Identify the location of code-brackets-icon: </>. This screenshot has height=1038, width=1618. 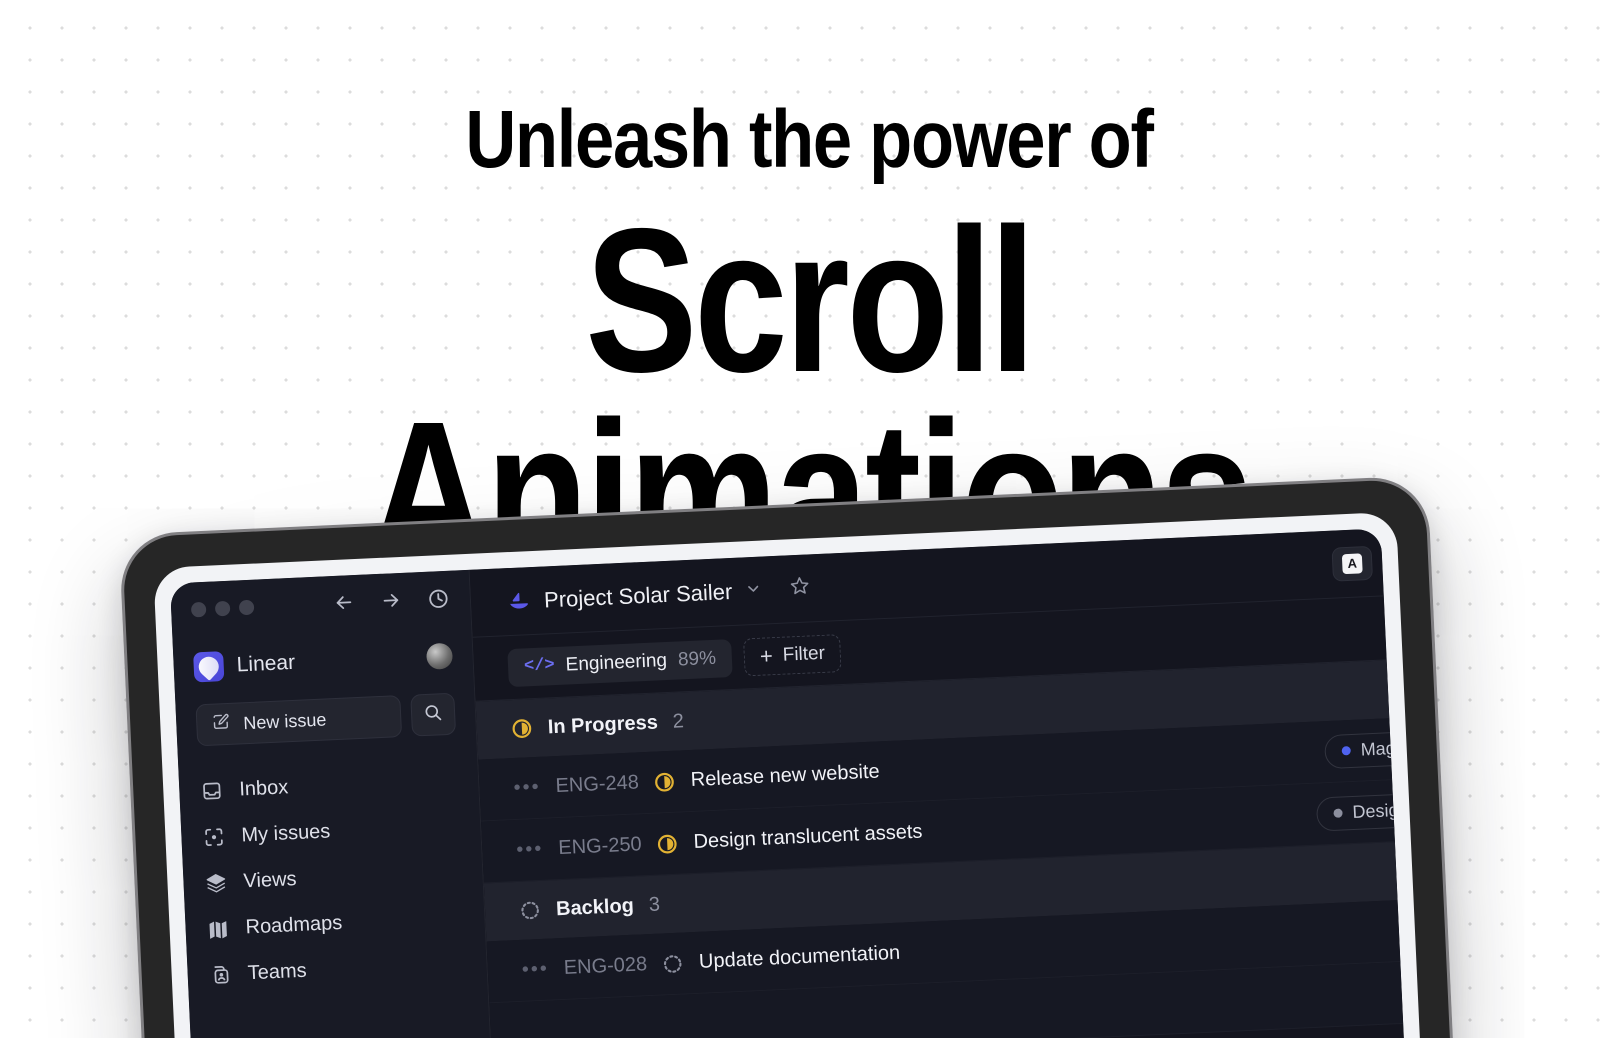
(539, 666).